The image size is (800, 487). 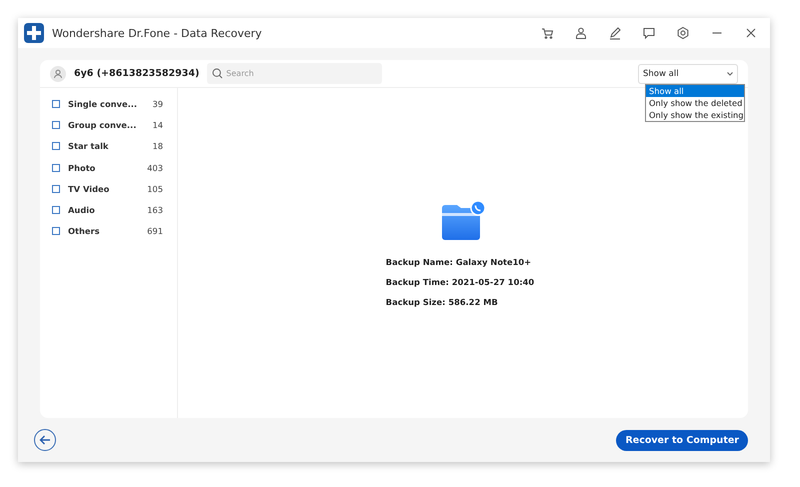 What do you see at coordinates (615, 33) in the screenshot?
I see `pen-icon` at bounding box center [615, 33].